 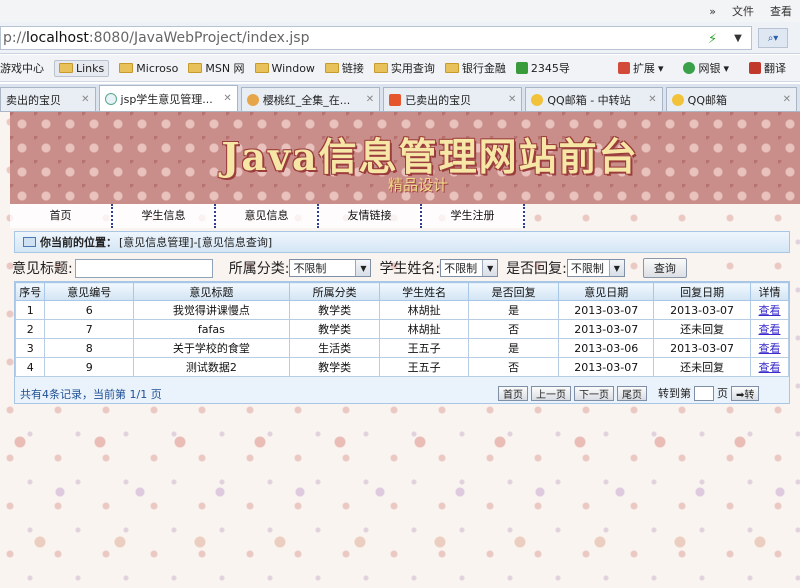 What do you see at coordinates (401, 329) in the screenshot?
I see `table-row: 2 7 fafas 教学类 林胡扯 否 2013-03-07 还未回复 查看` at bounding box center [401, 329].